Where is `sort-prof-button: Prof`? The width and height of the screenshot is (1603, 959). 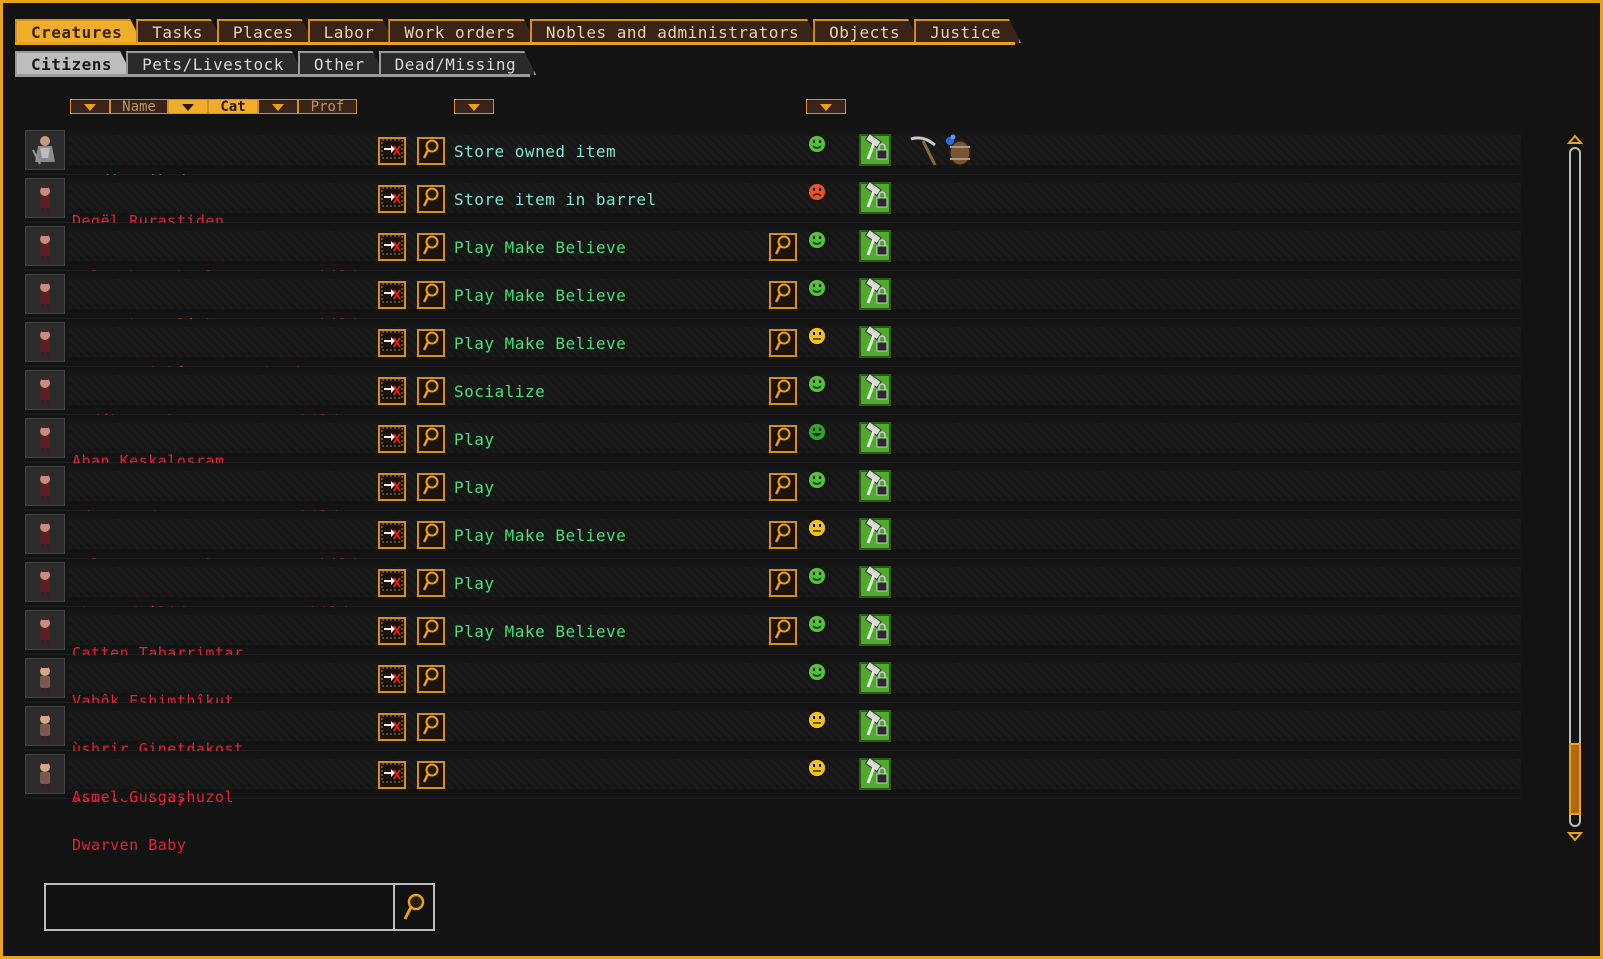 sort-prof-button: Prof is located at coordinates (327, 106).